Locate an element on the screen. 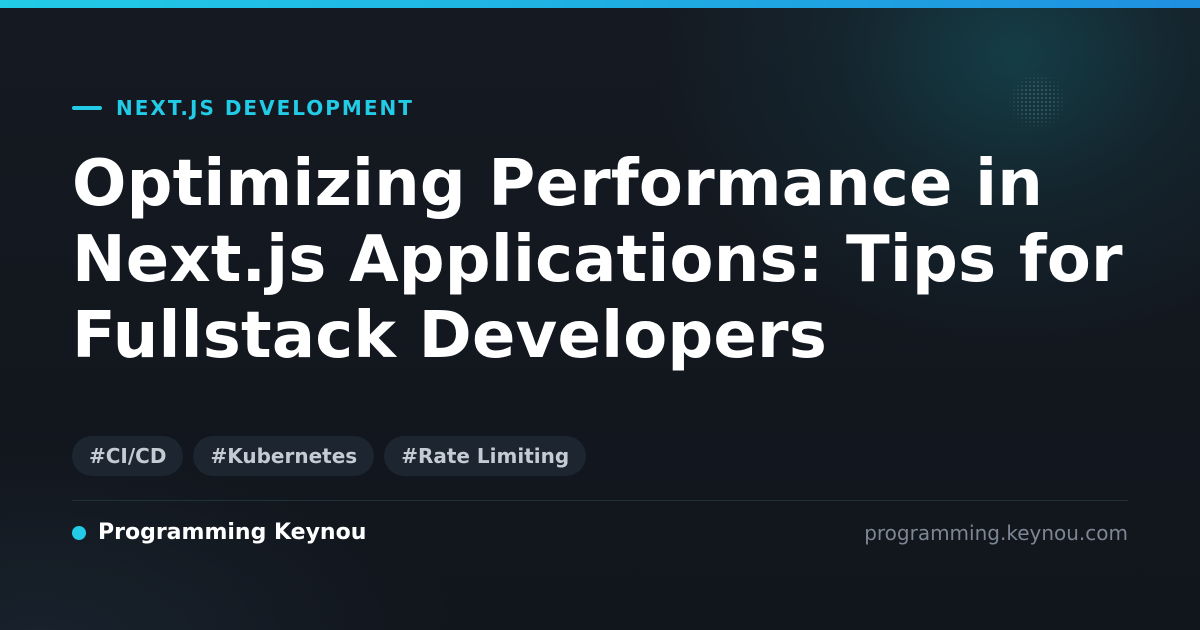 This screenshot has width=1200, height=630. top-accent-bar is located at coordinates (600, 4).